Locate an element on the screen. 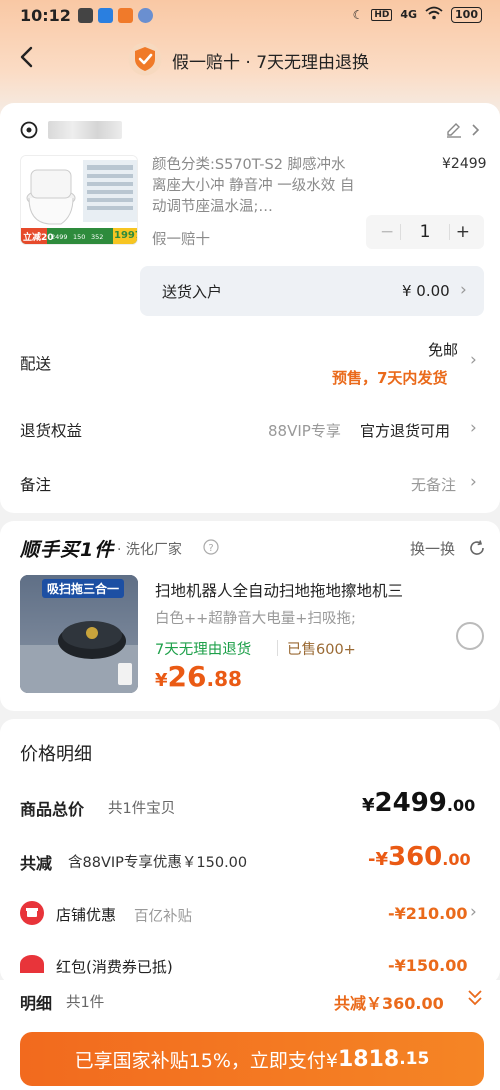  page-title: 假一赔十 · 7天无理由退换 is located at coordinates (271, 63).